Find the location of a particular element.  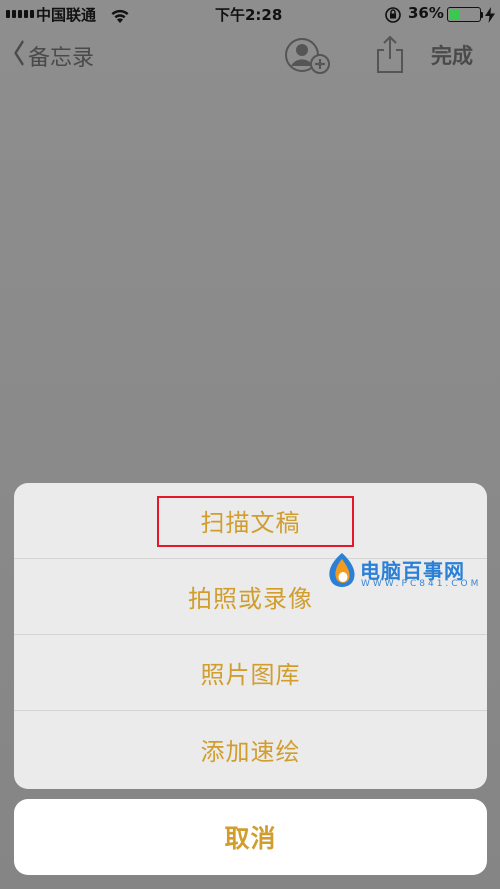

battery-cap is located at coordinates (482, 15).